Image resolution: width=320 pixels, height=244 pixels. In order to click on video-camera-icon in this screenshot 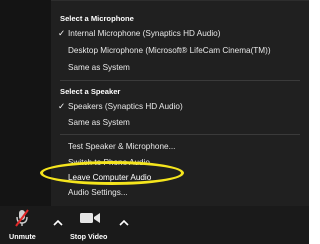, I will do `click(90, 218)`.